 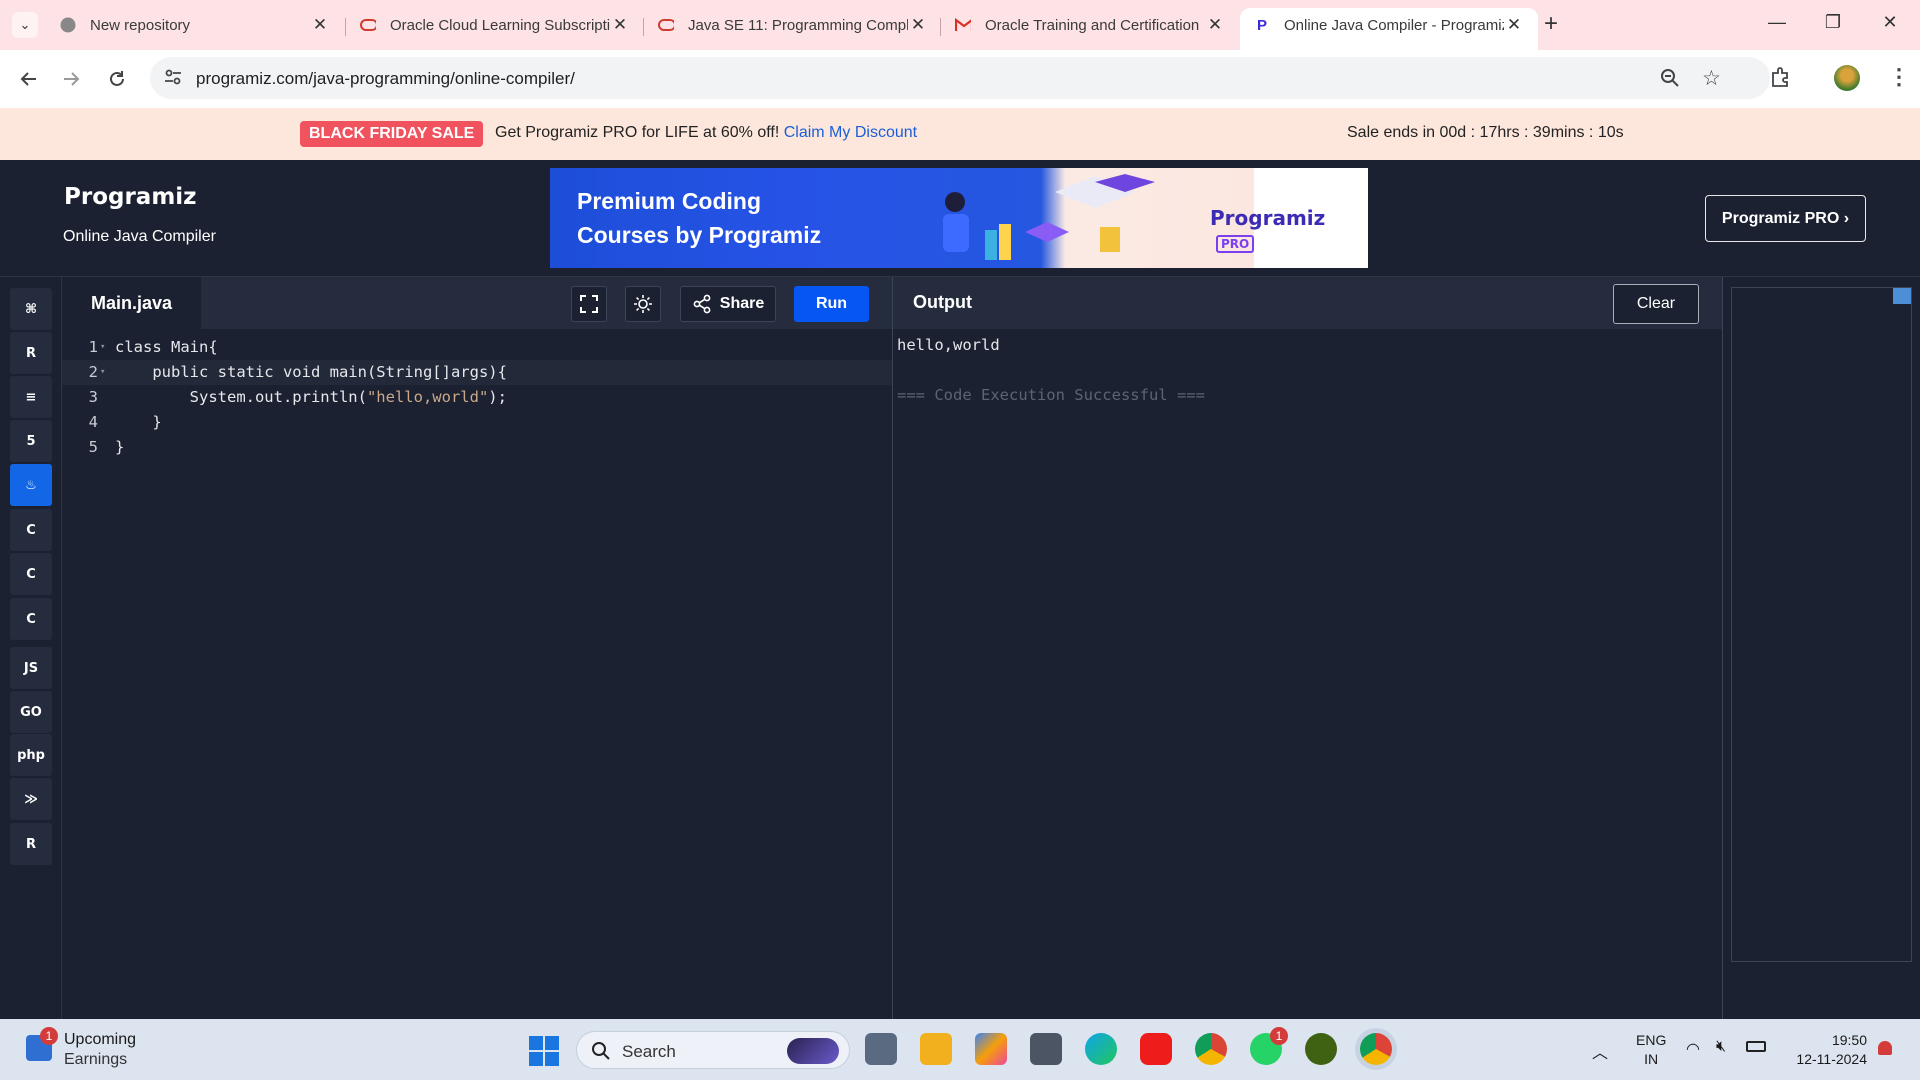 I want to click on close-window-icon: ✕, so click(x=1890, y=22).